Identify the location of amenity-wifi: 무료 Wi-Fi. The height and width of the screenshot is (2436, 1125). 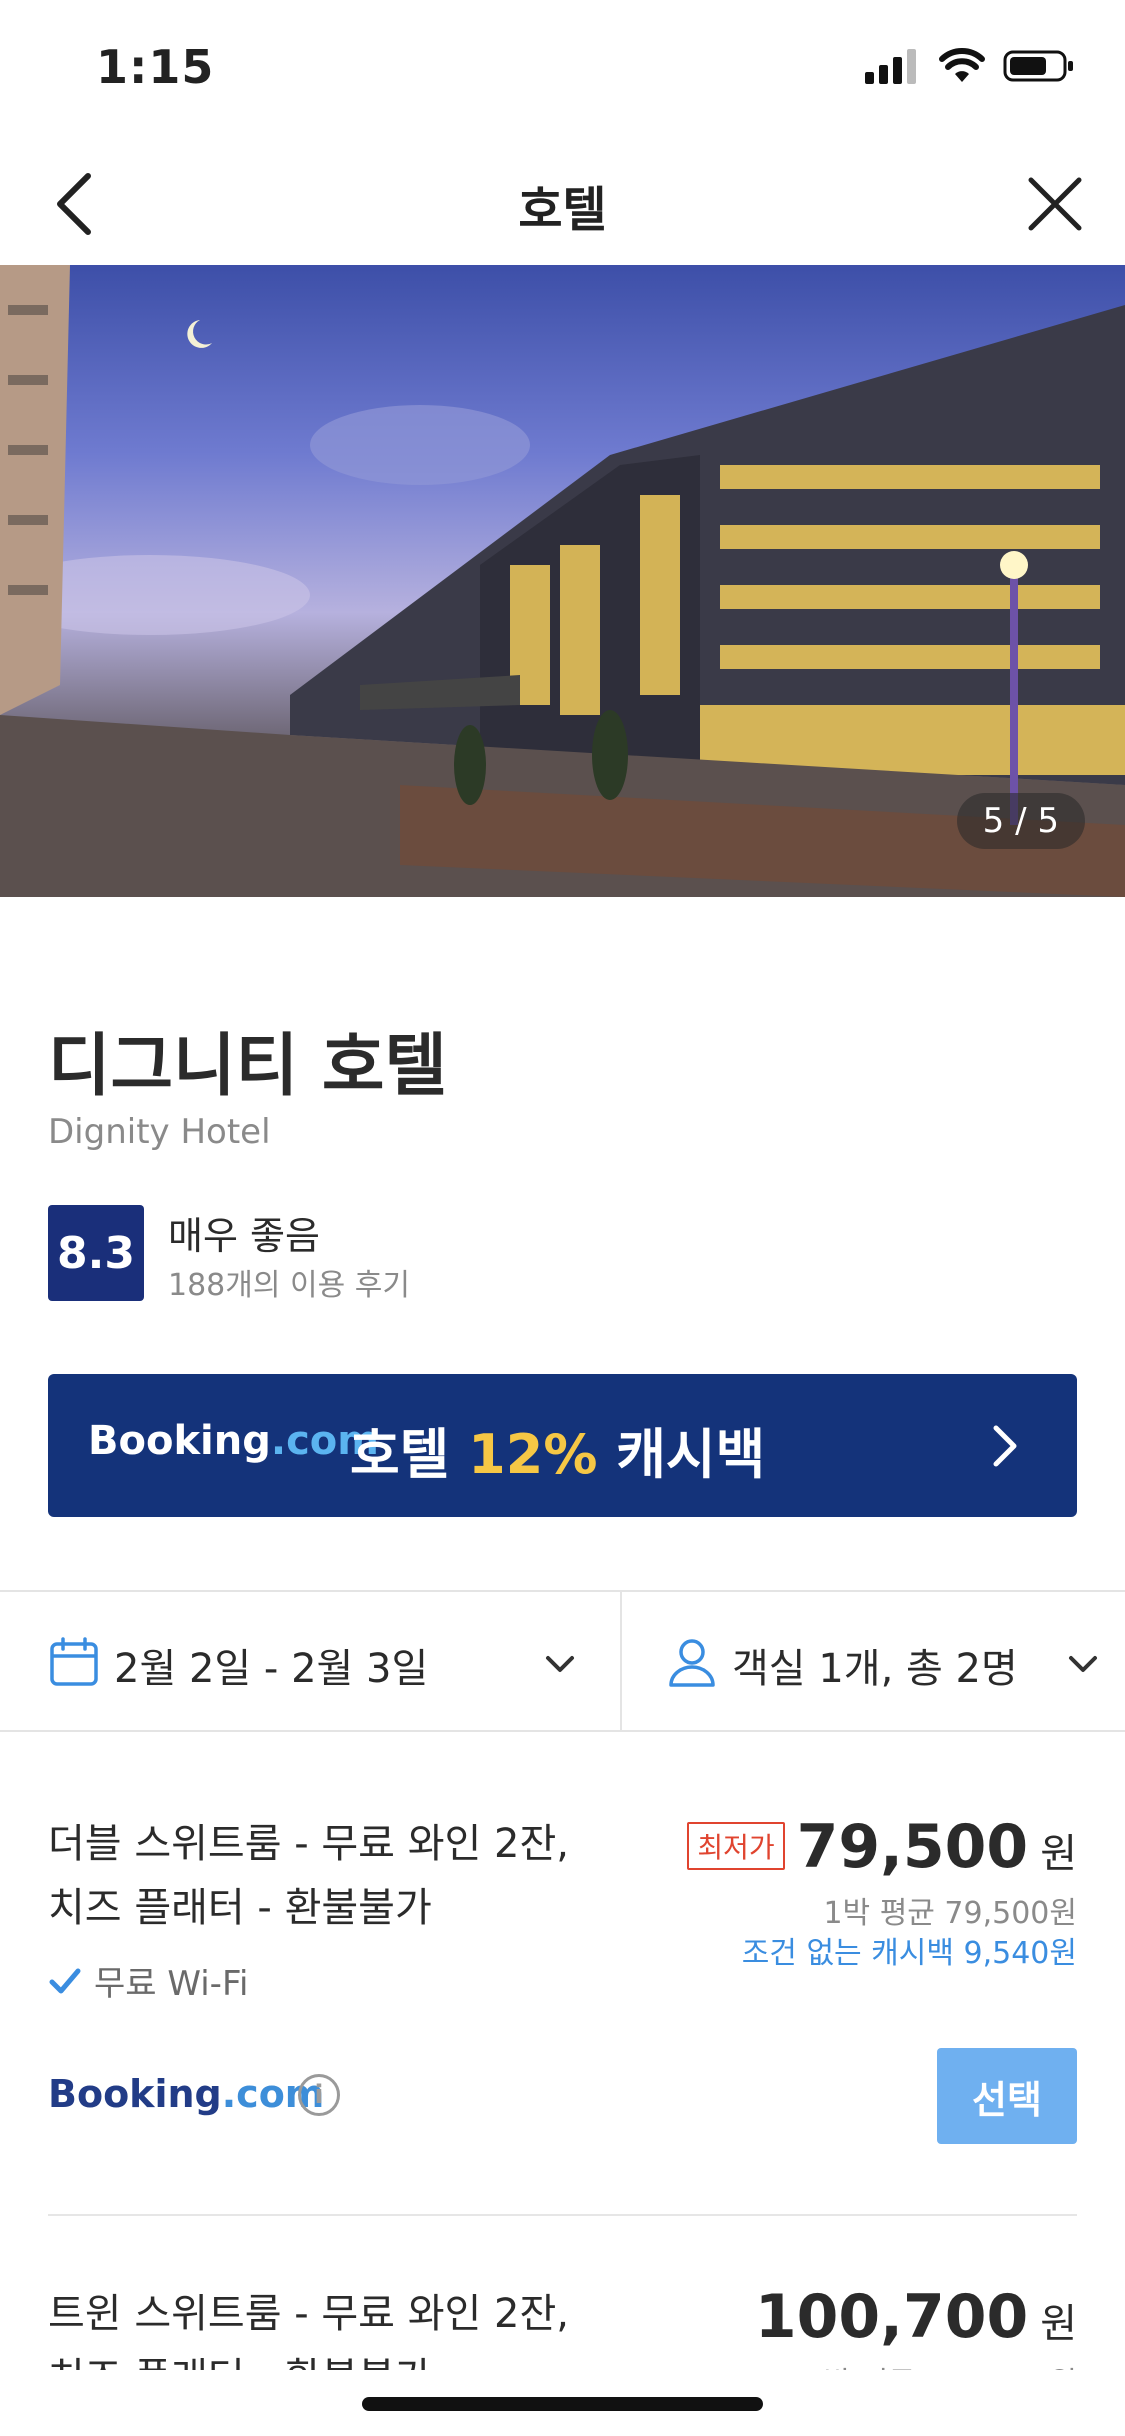
(148, 1980).